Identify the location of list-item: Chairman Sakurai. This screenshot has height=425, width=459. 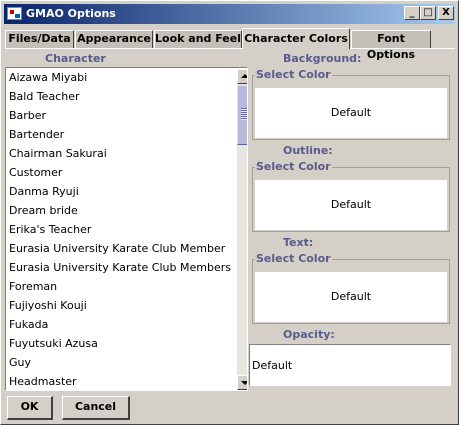
(58, 153).